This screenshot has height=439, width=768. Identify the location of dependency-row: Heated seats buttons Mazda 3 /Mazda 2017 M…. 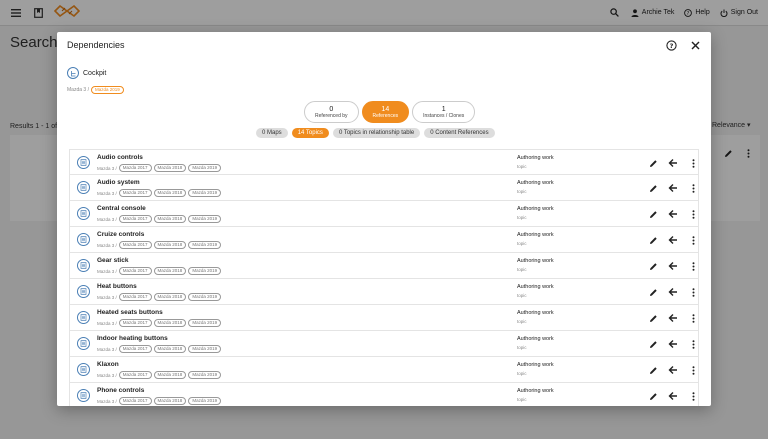
(384, 318).